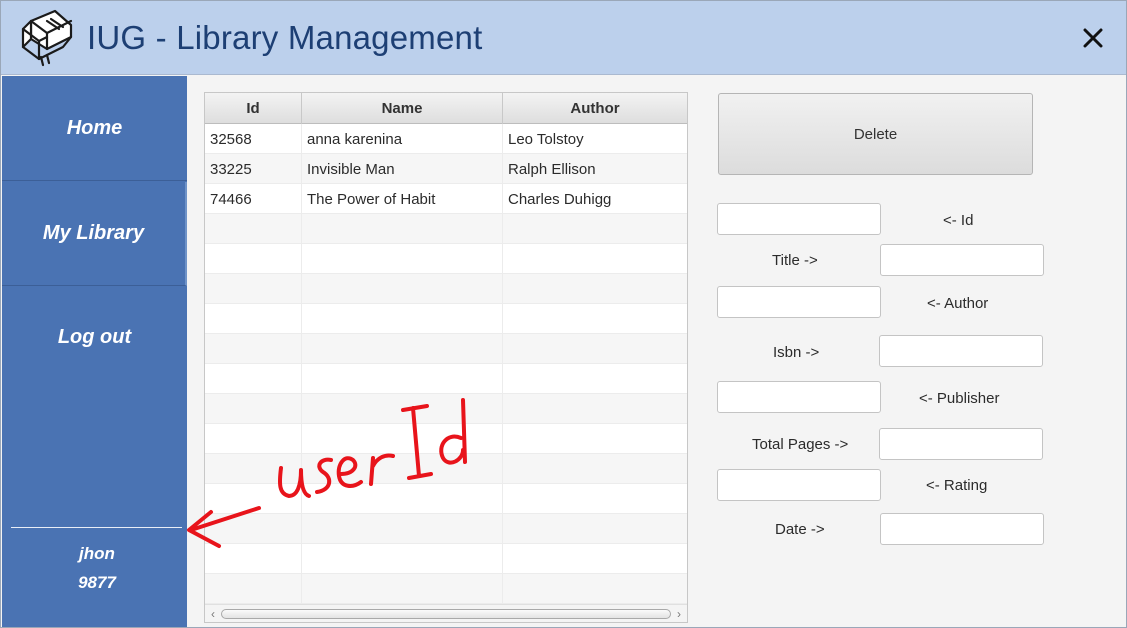 This screenshot has height=628, width=1127. What do you see at coordinates (799, 219) in the screenshot?
I see `id-field` at bounding box center [799, 219].